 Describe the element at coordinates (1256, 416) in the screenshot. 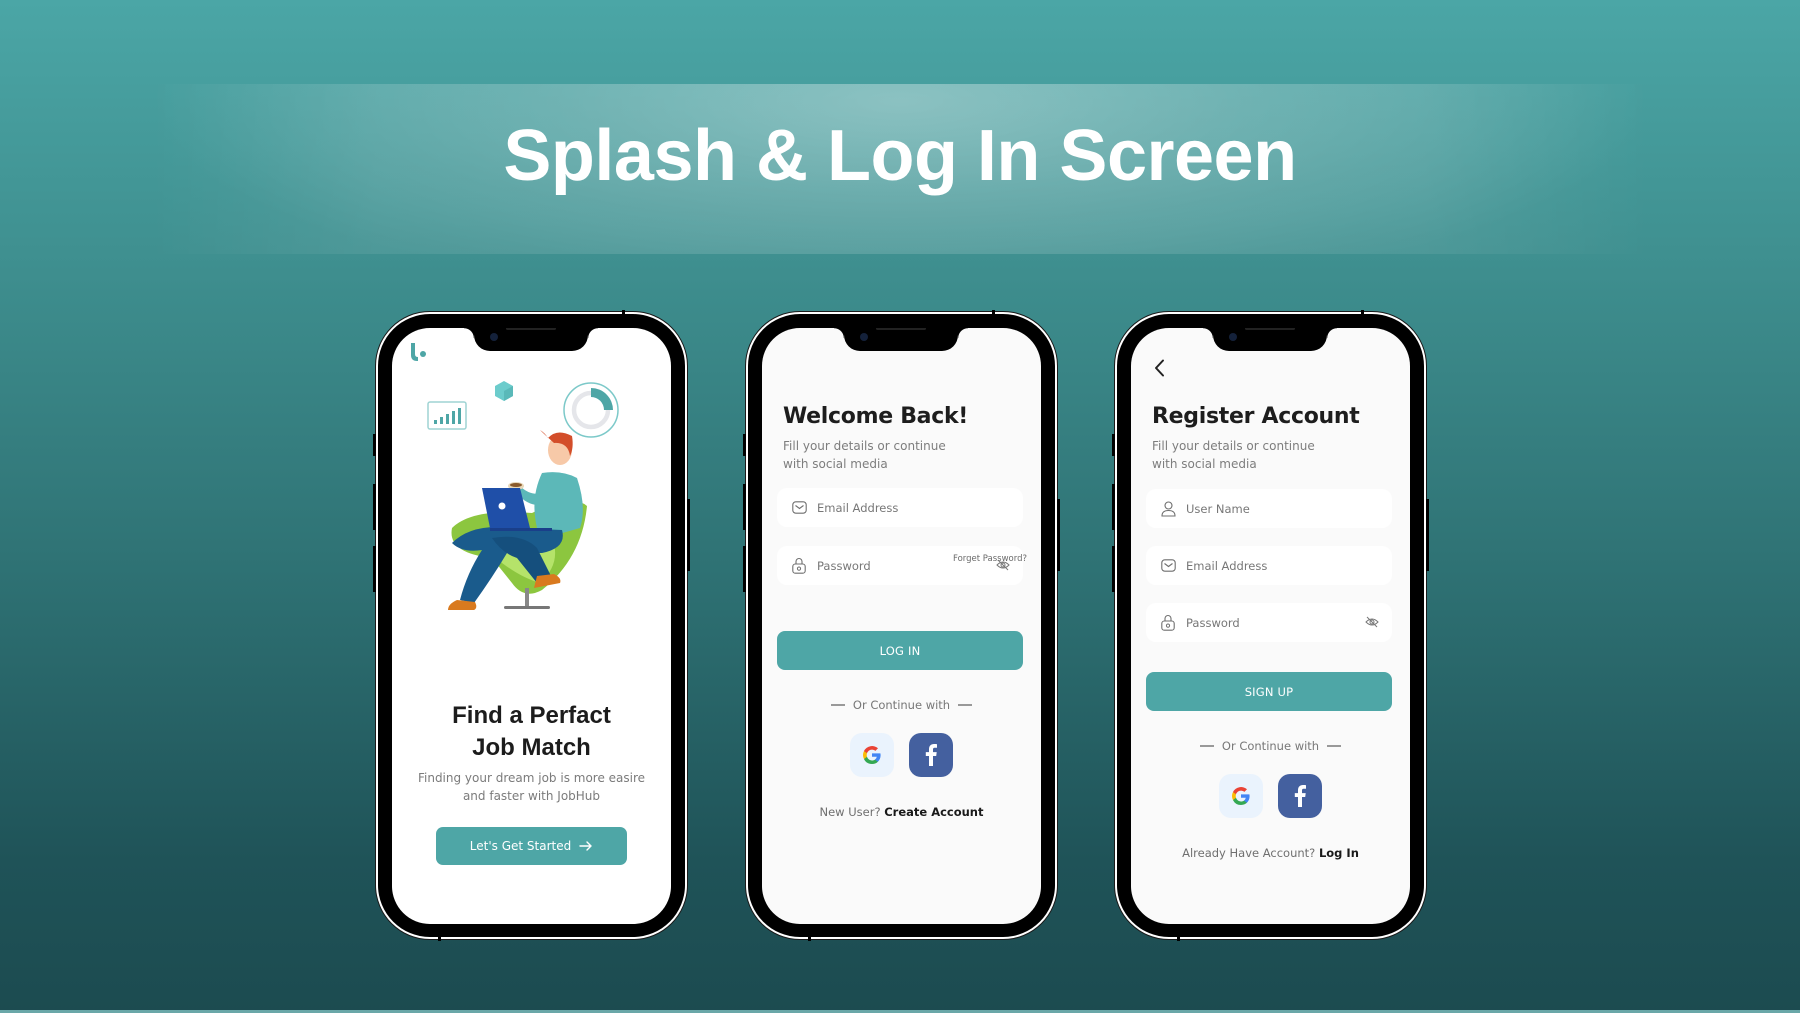

I see `register-title: Register Account` at that location.